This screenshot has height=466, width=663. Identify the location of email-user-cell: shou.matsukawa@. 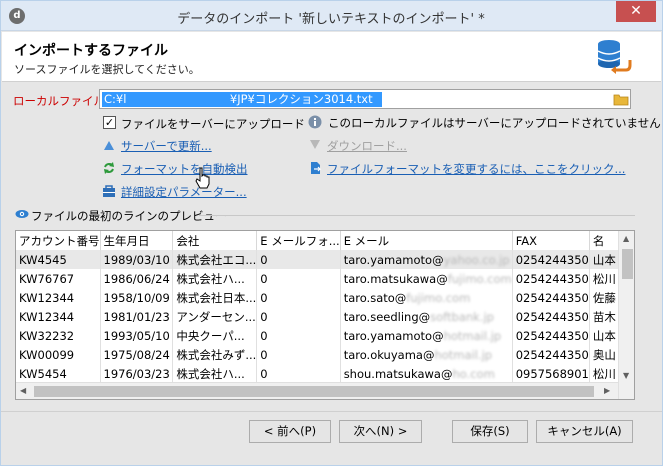
(398, 373).